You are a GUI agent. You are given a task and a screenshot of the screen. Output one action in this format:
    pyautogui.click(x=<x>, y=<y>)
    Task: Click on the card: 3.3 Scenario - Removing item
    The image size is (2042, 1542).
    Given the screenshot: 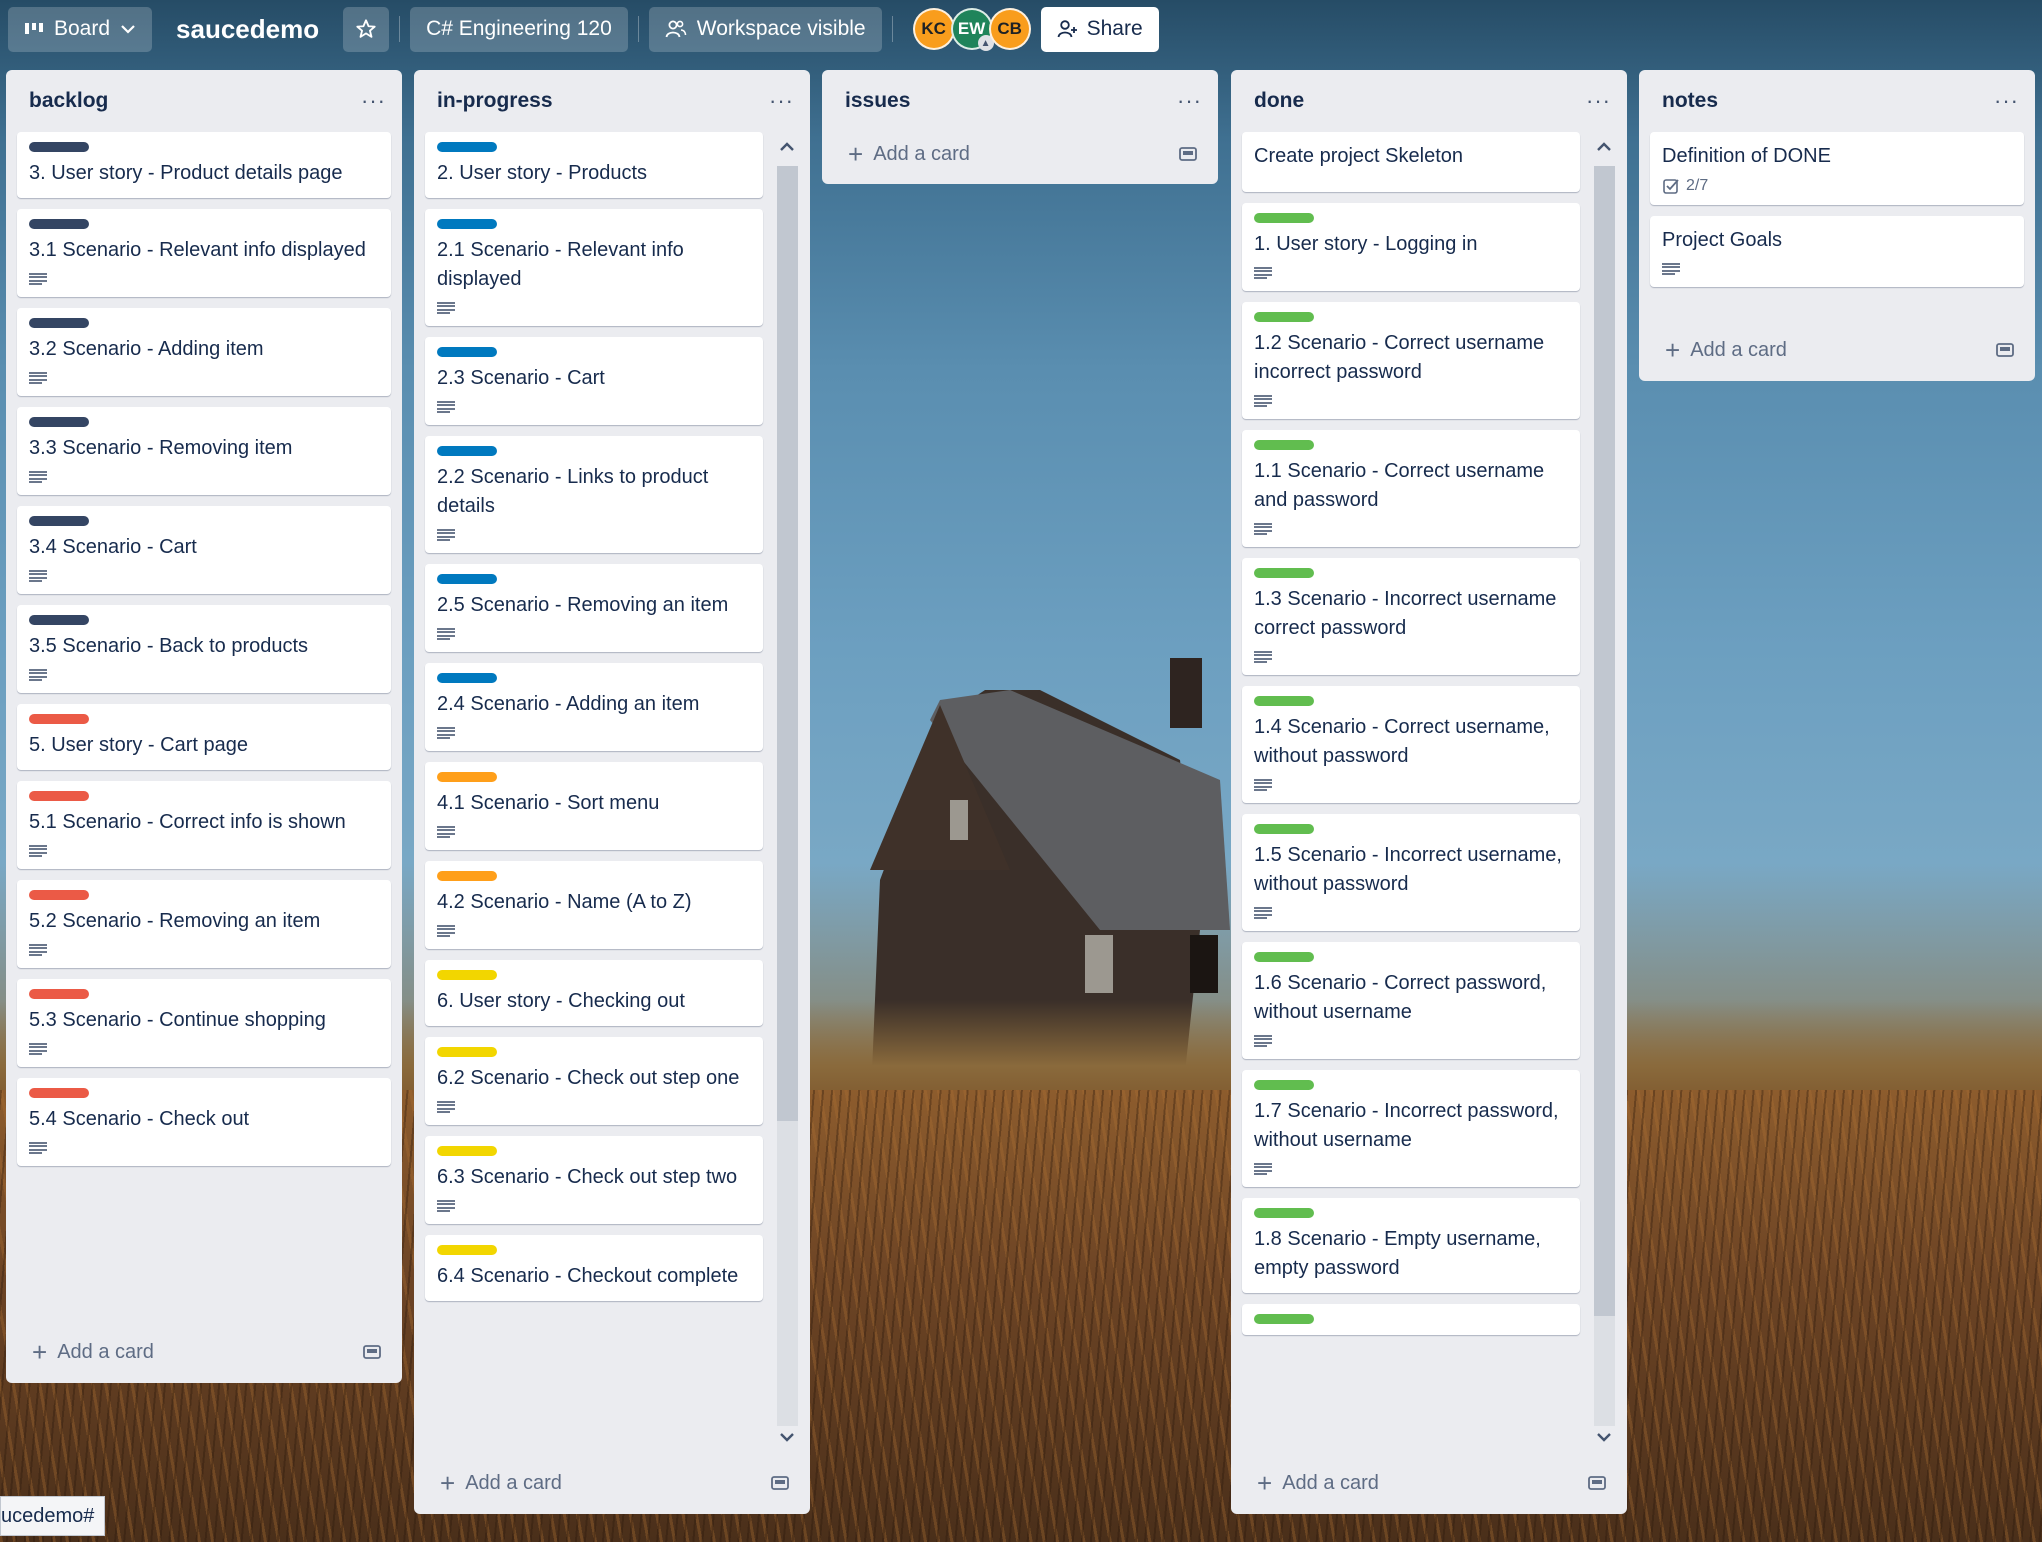 What is the action you would take?
    pyautogui.click(x=204, y=451)
    